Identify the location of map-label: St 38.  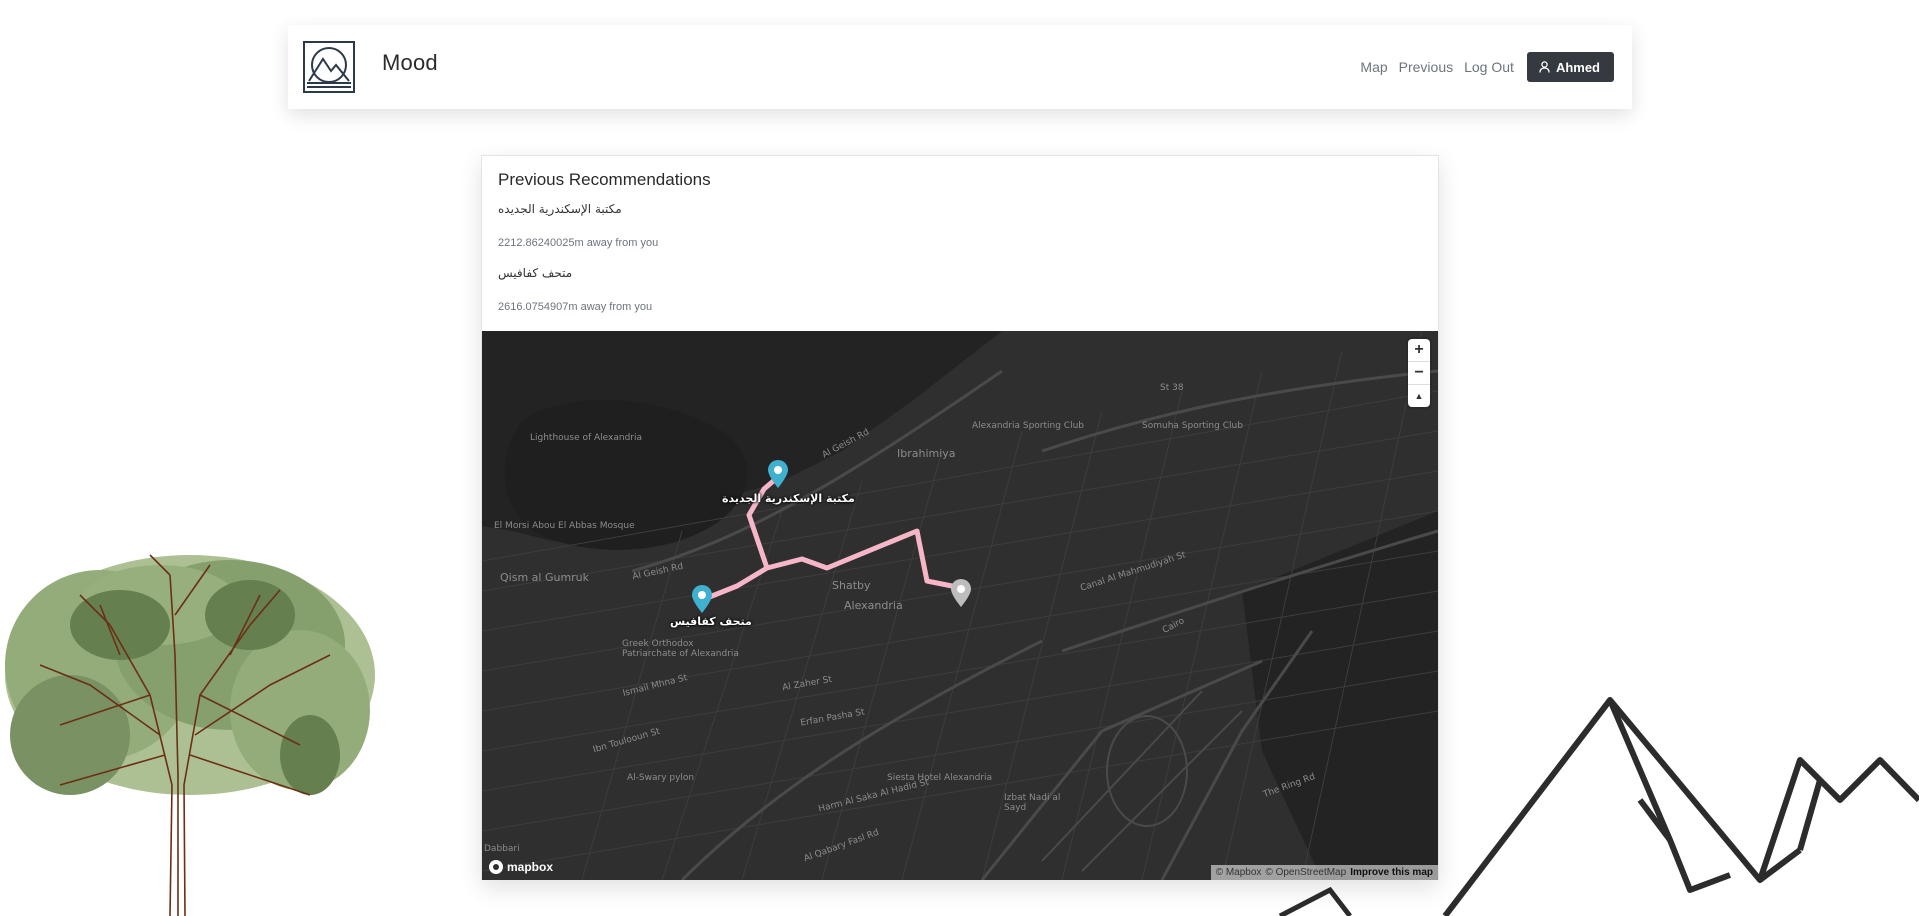
(1172, 388).